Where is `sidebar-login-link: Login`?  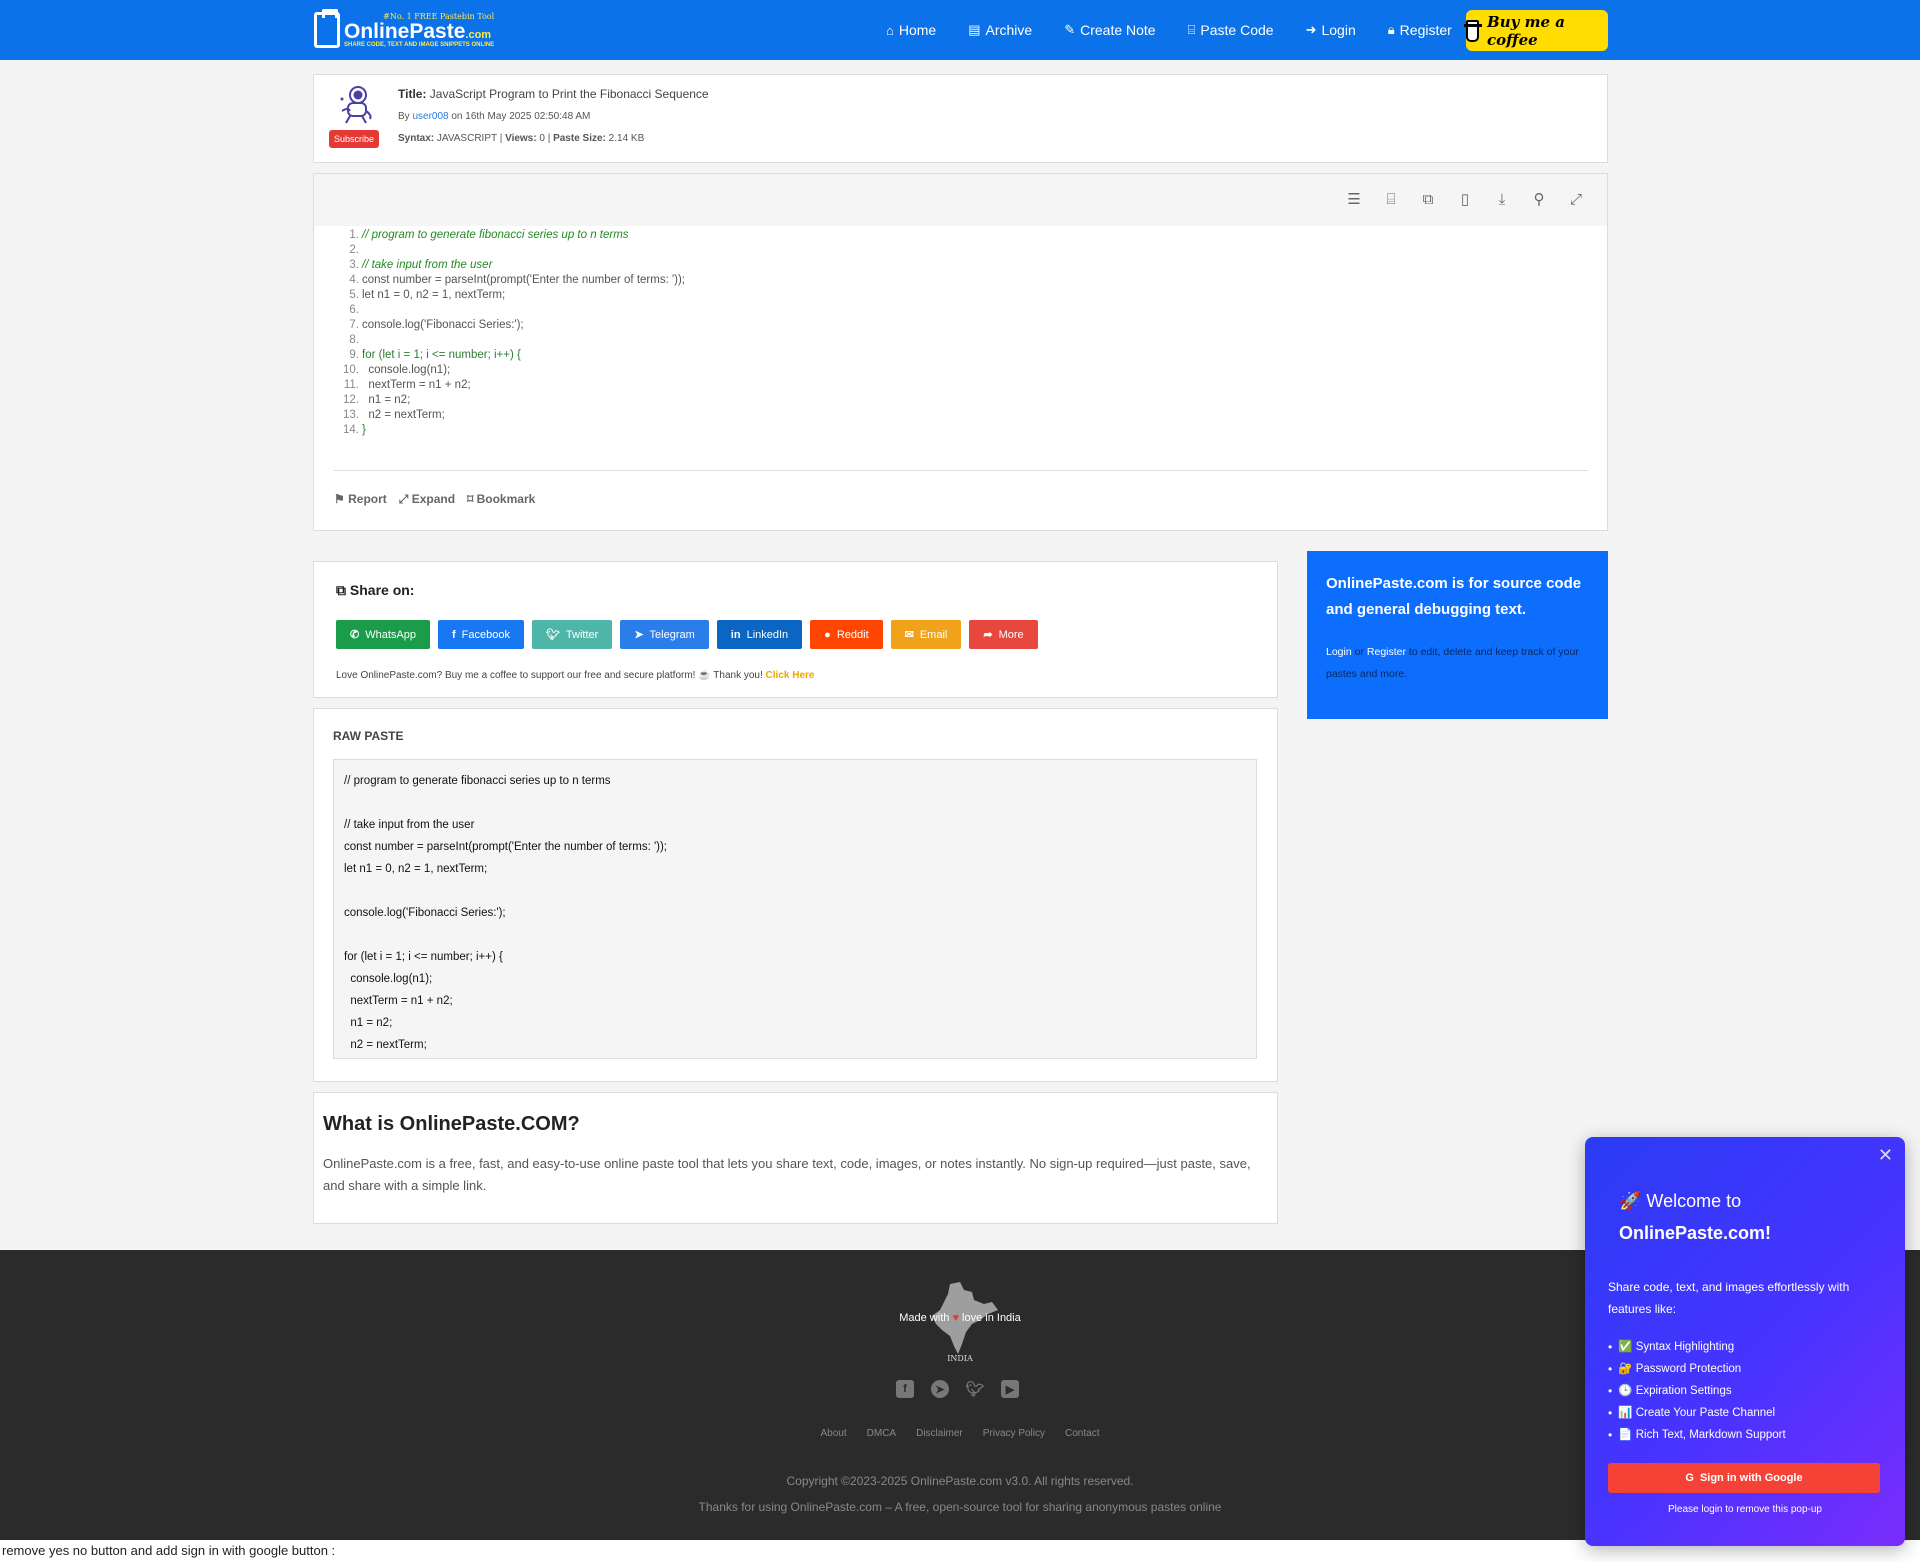 sidebar-login-link: Login is located at coordinates (1339, 652).